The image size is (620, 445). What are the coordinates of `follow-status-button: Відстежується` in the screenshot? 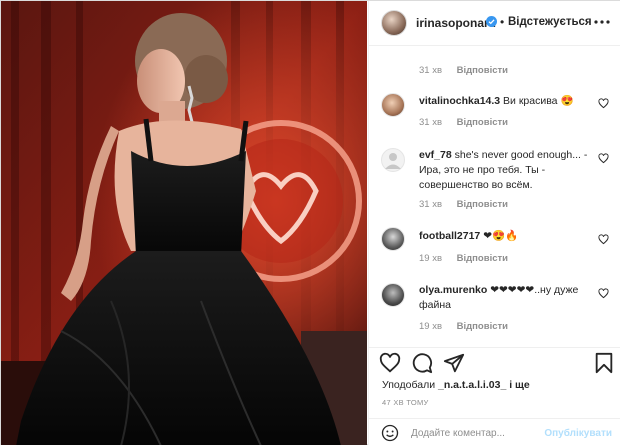 It's located at (550, 22).